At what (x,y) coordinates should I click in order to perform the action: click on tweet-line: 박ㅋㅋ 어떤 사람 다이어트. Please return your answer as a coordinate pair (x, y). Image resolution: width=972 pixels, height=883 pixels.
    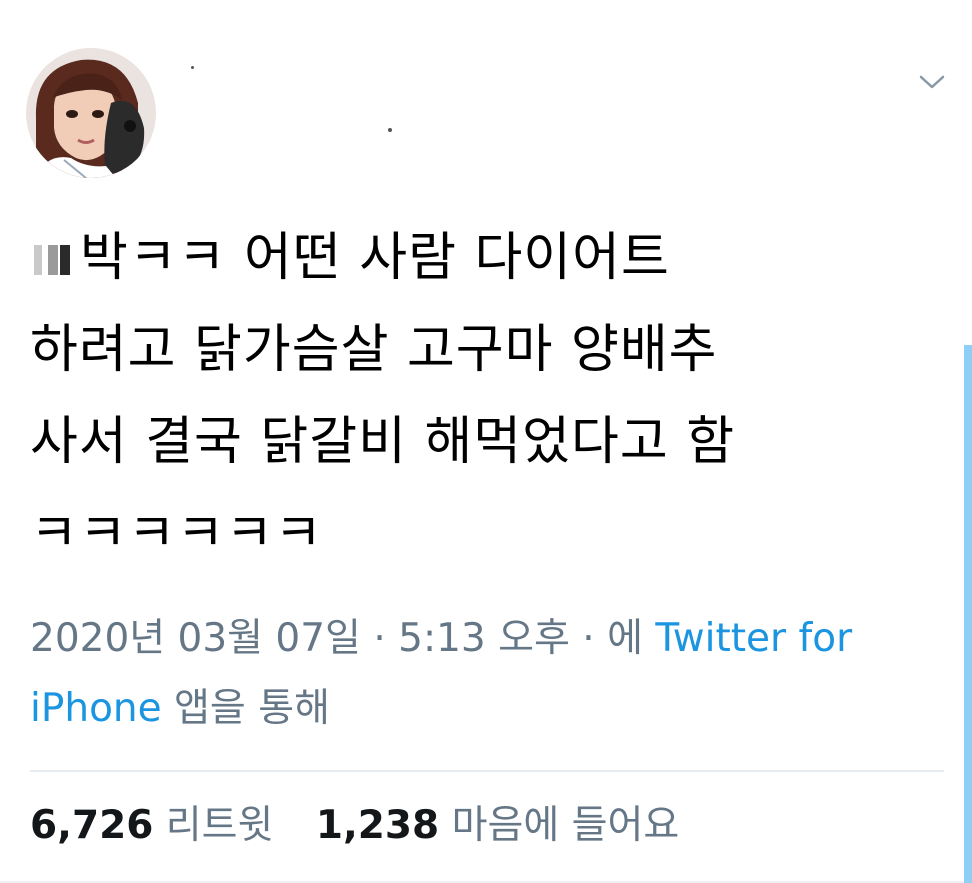
    Looking at the image, I should click on (480, 258).